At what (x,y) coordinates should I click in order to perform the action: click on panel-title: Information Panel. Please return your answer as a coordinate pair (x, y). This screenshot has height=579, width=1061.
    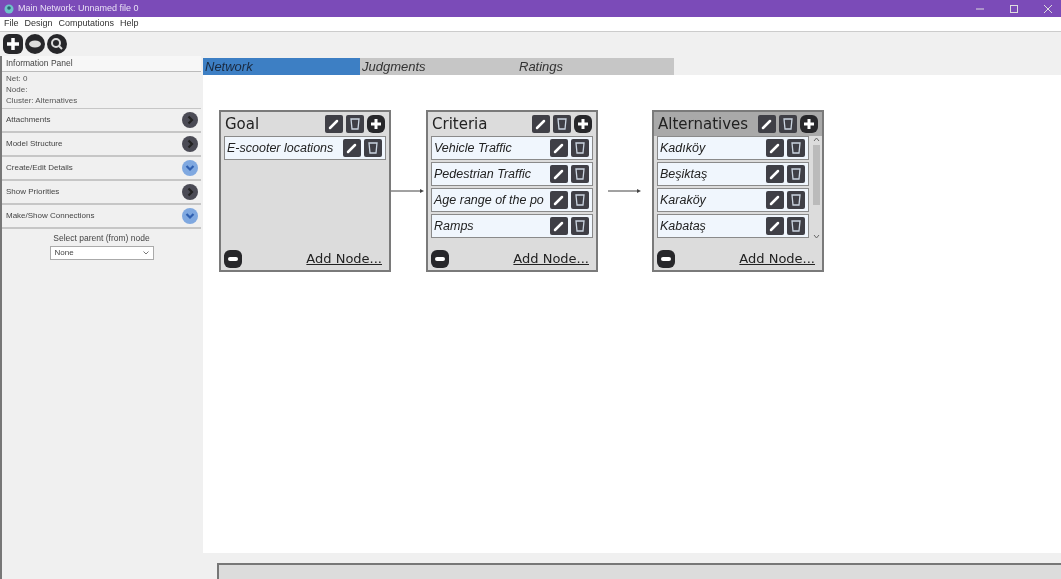
    Looking at the image, I should click on (39, 63).